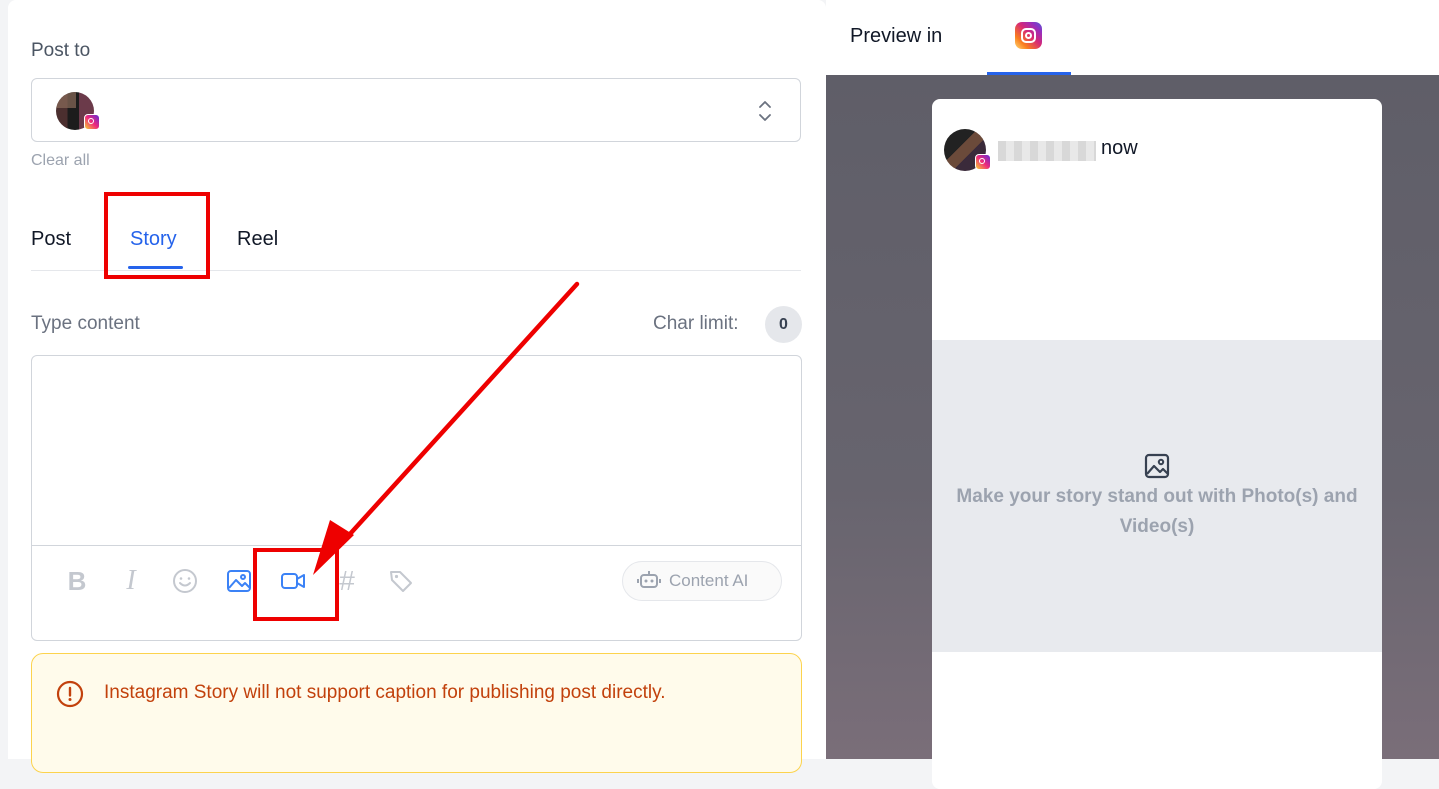 This screenshot has width=1439, height=789. Describe the element at coordinates (1047, 151) in the screenshot. I see `username-redacted` at that location.